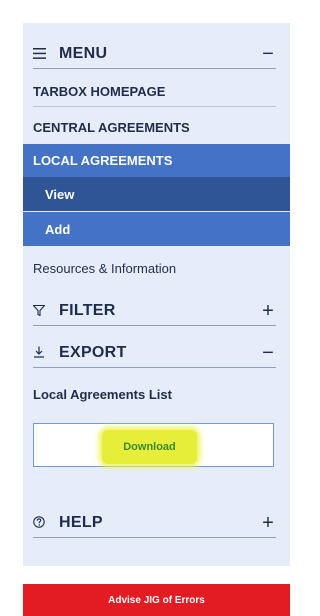  I want to click on menu-collapse-toggle: −, so click(268, 54).